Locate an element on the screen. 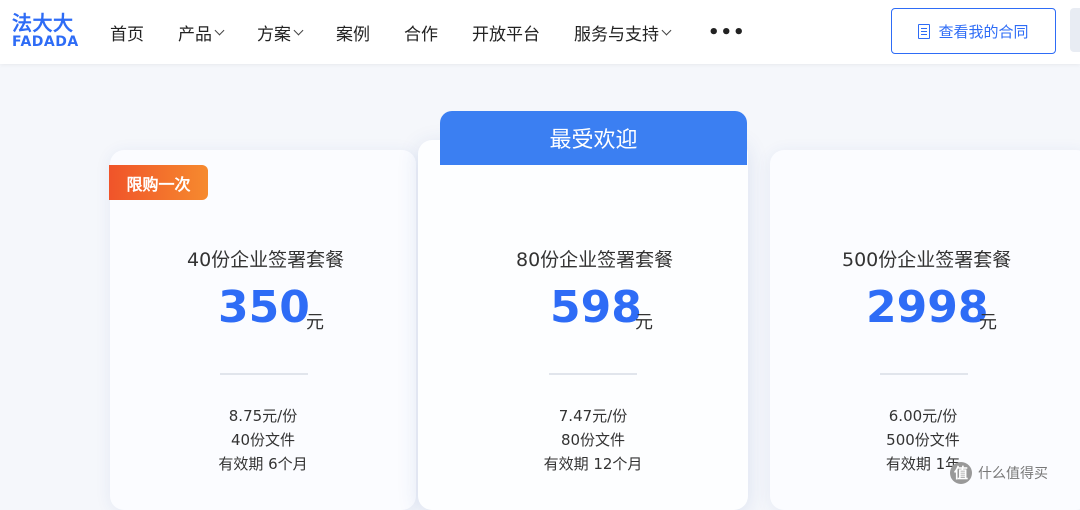 The height and width of the screenshot is (510, 1080). header-edge-button is located at coordinates (1075, 30).